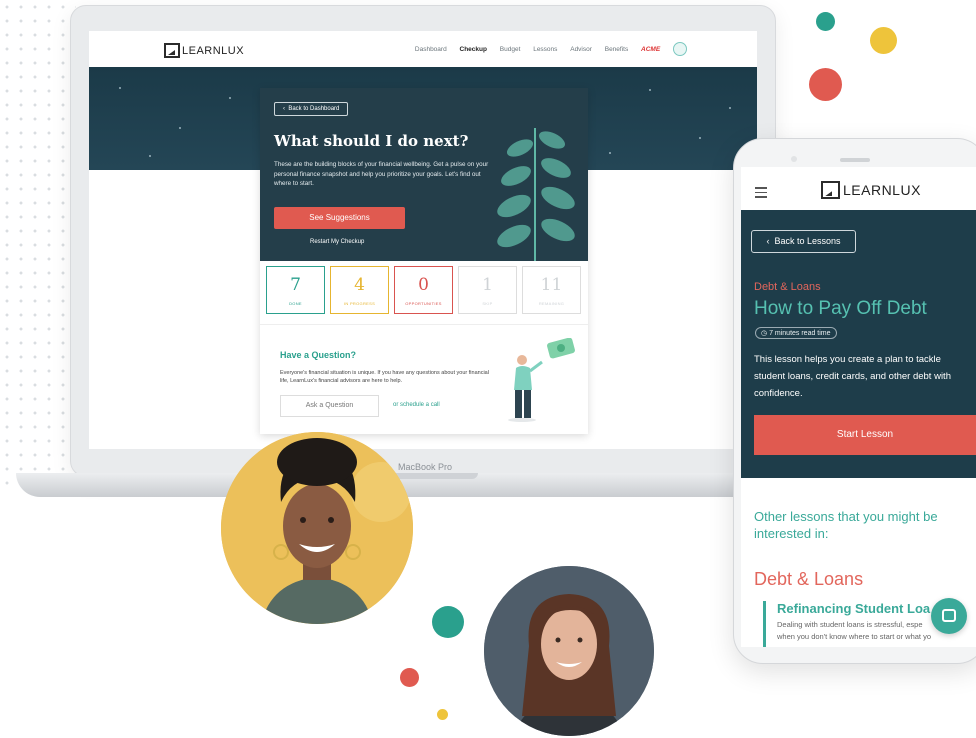  Describe the element at coordinates (473, 49) in the screenshot. I see `nav-checkup: Checkup` at that location.